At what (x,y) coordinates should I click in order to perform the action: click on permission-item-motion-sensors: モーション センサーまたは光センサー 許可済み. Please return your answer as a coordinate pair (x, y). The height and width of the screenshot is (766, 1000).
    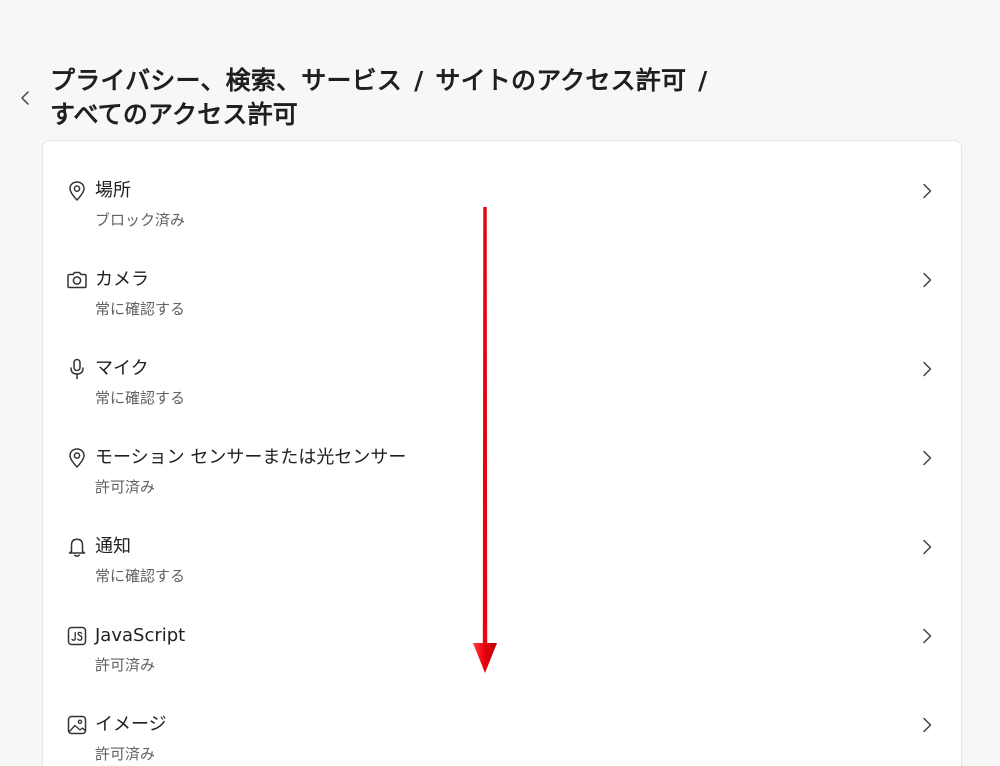
    Looking at the image, I should click on (503, 462).